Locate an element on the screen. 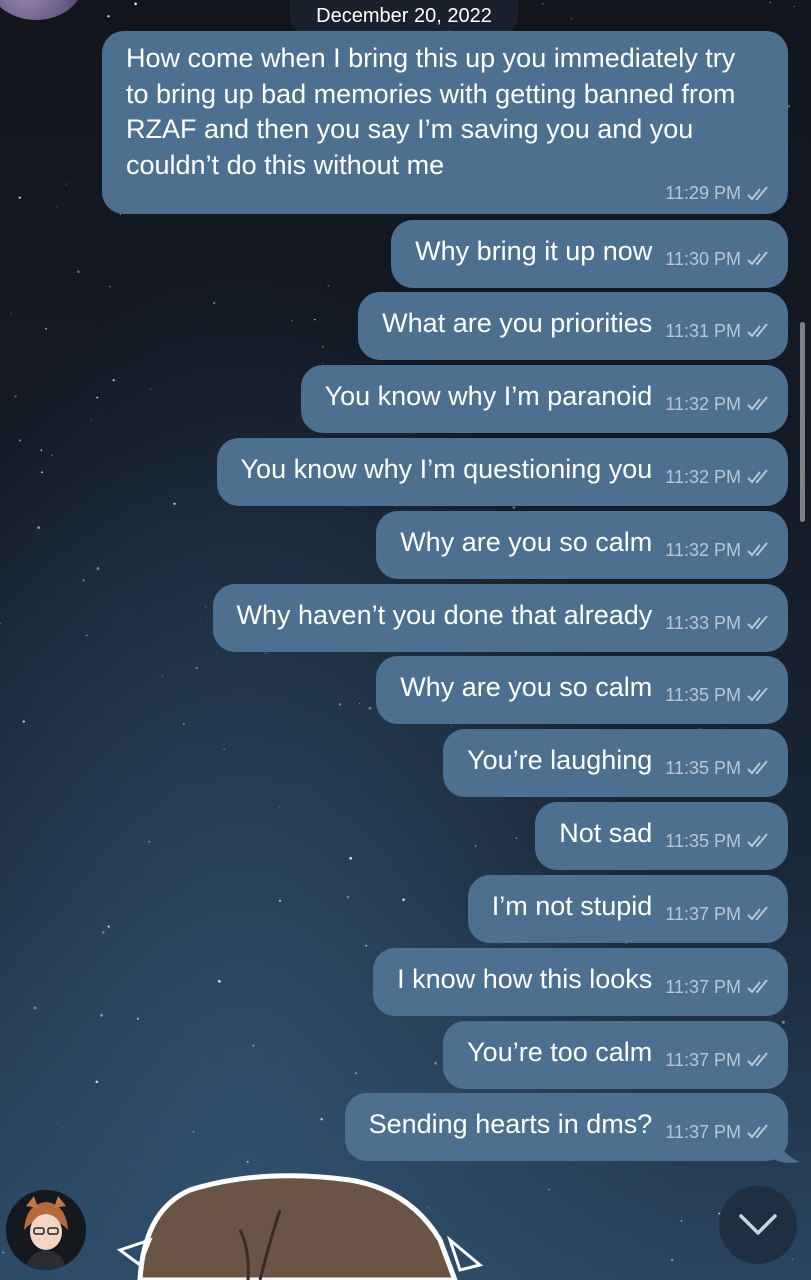 This screenshot has height=1280, width=811. message-meta: 11:33 PM is located at coordinates (718, 623).